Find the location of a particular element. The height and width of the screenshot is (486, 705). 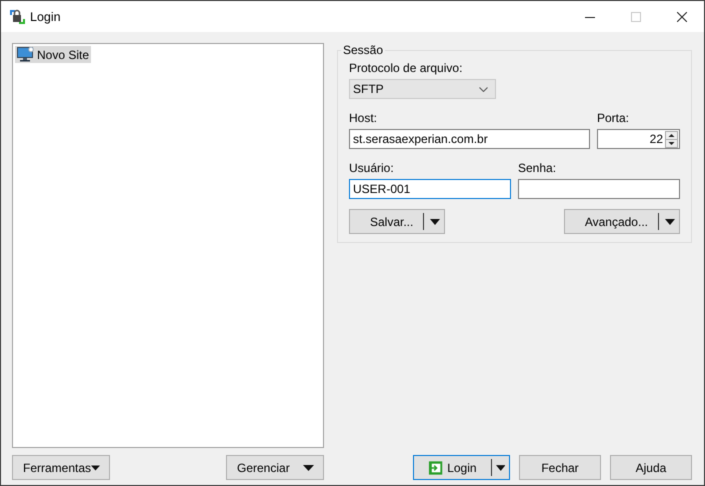

tools-button: Ferramentas is located at coordinates (61, 467).